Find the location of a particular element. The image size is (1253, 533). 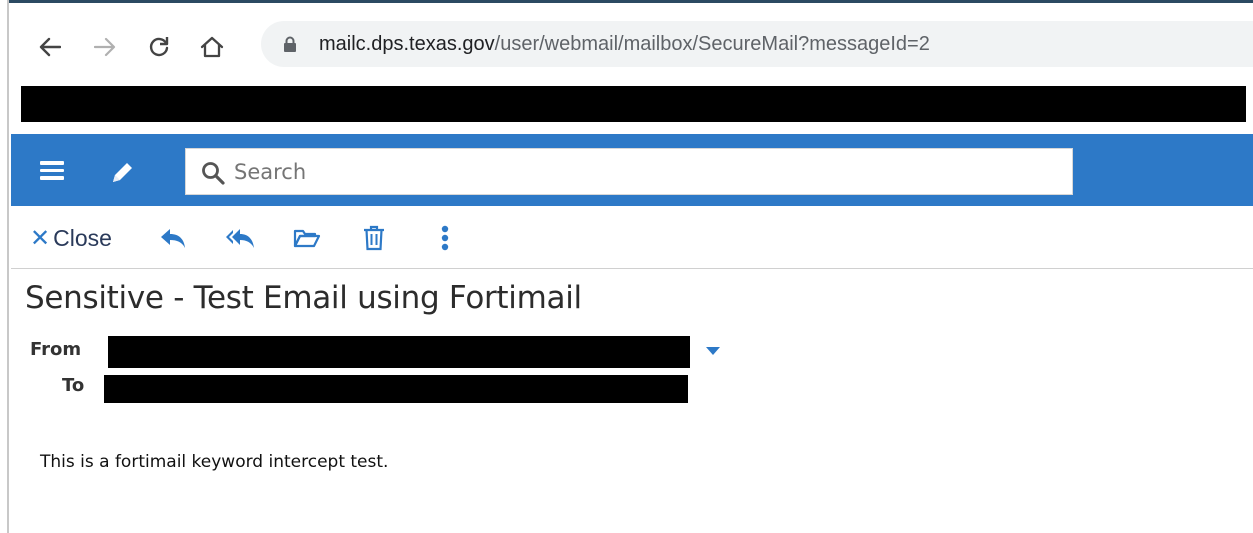

close-label: Close is located at coordinates (82, 237).